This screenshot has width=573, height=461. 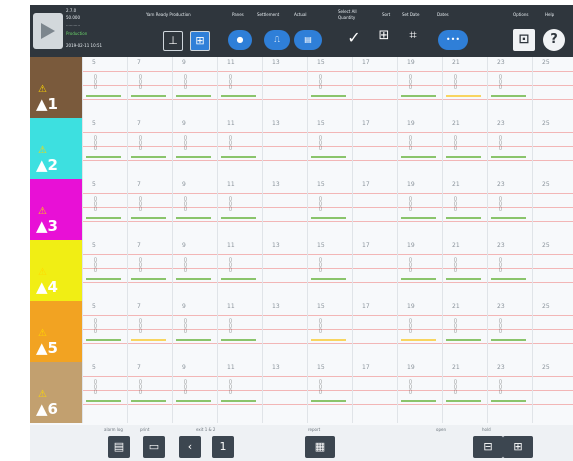 What do you see at coordinates (190, 447) in the screenshot?
I see `back-icon: ‹` at bounding box center [190, 447].